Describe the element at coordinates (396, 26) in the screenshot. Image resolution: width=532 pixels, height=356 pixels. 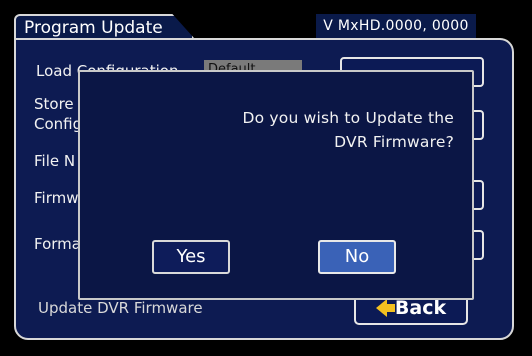
I see `version-label: V MxHD.0000, 0000` at that location.